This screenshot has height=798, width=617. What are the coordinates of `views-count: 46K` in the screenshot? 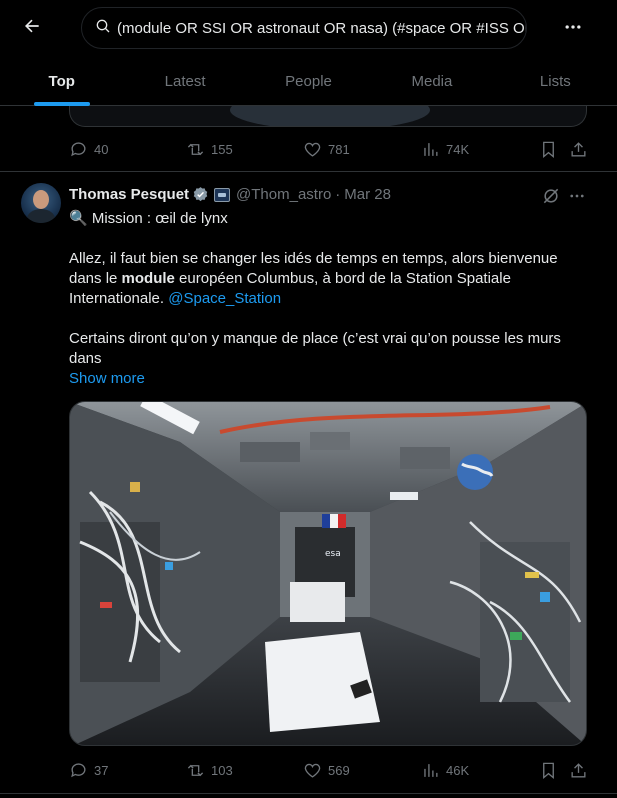 It's located at (458, 770).